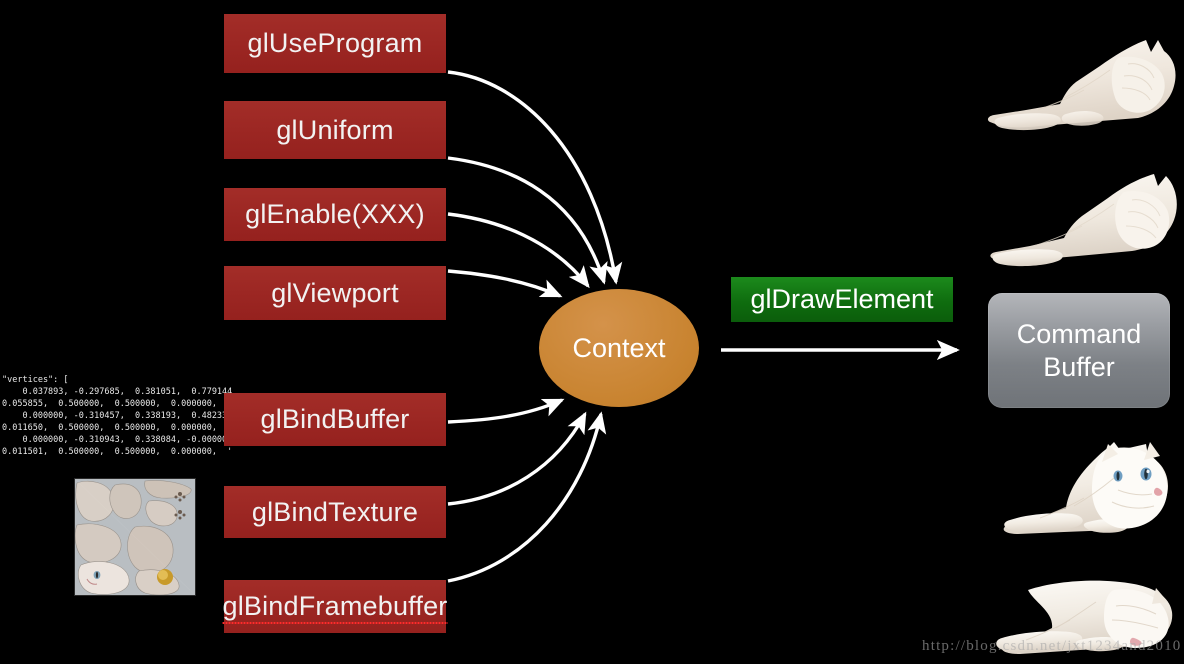  I want to click on command-box-label: glEnable(XXX), so click(335, 214).